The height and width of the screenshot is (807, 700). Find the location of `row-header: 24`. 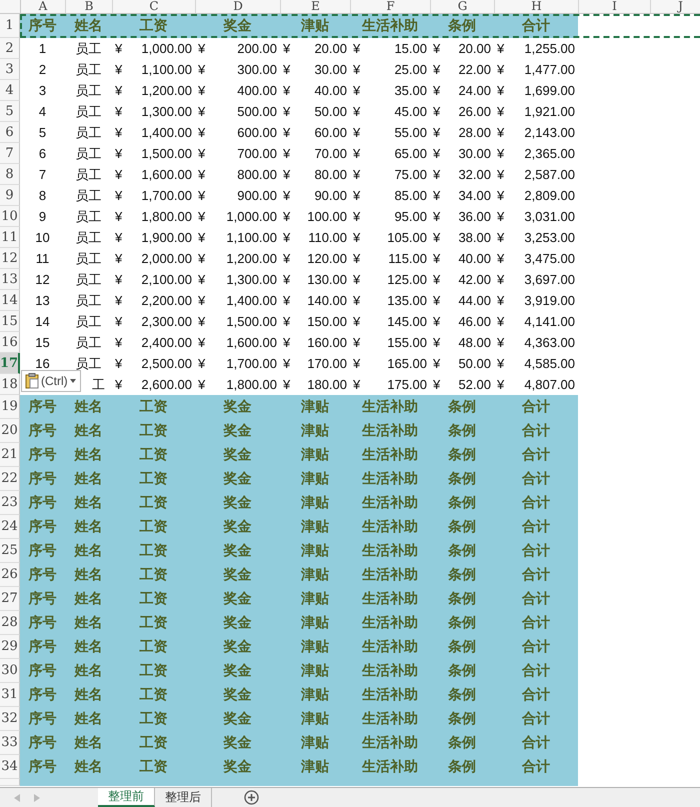

row-header: 24 is located at coordinates (10, 527).